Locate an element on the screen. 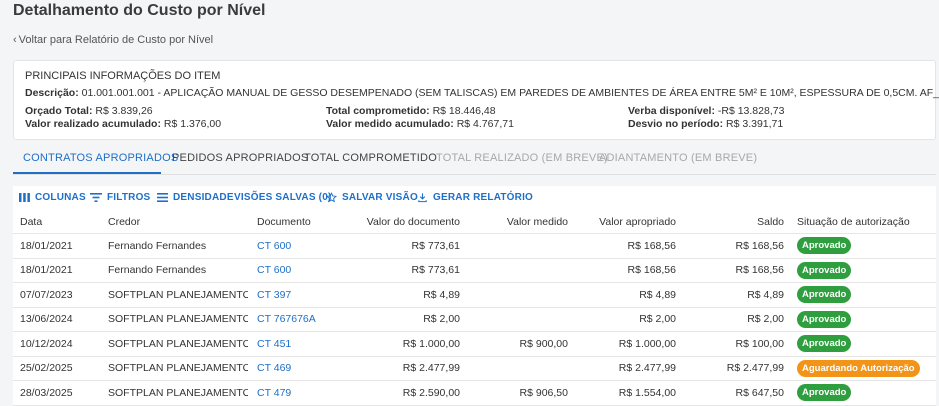 This screenshot has width=939, height=406. chevron-left-icon: ‹ is located at coordinates (15, 40).